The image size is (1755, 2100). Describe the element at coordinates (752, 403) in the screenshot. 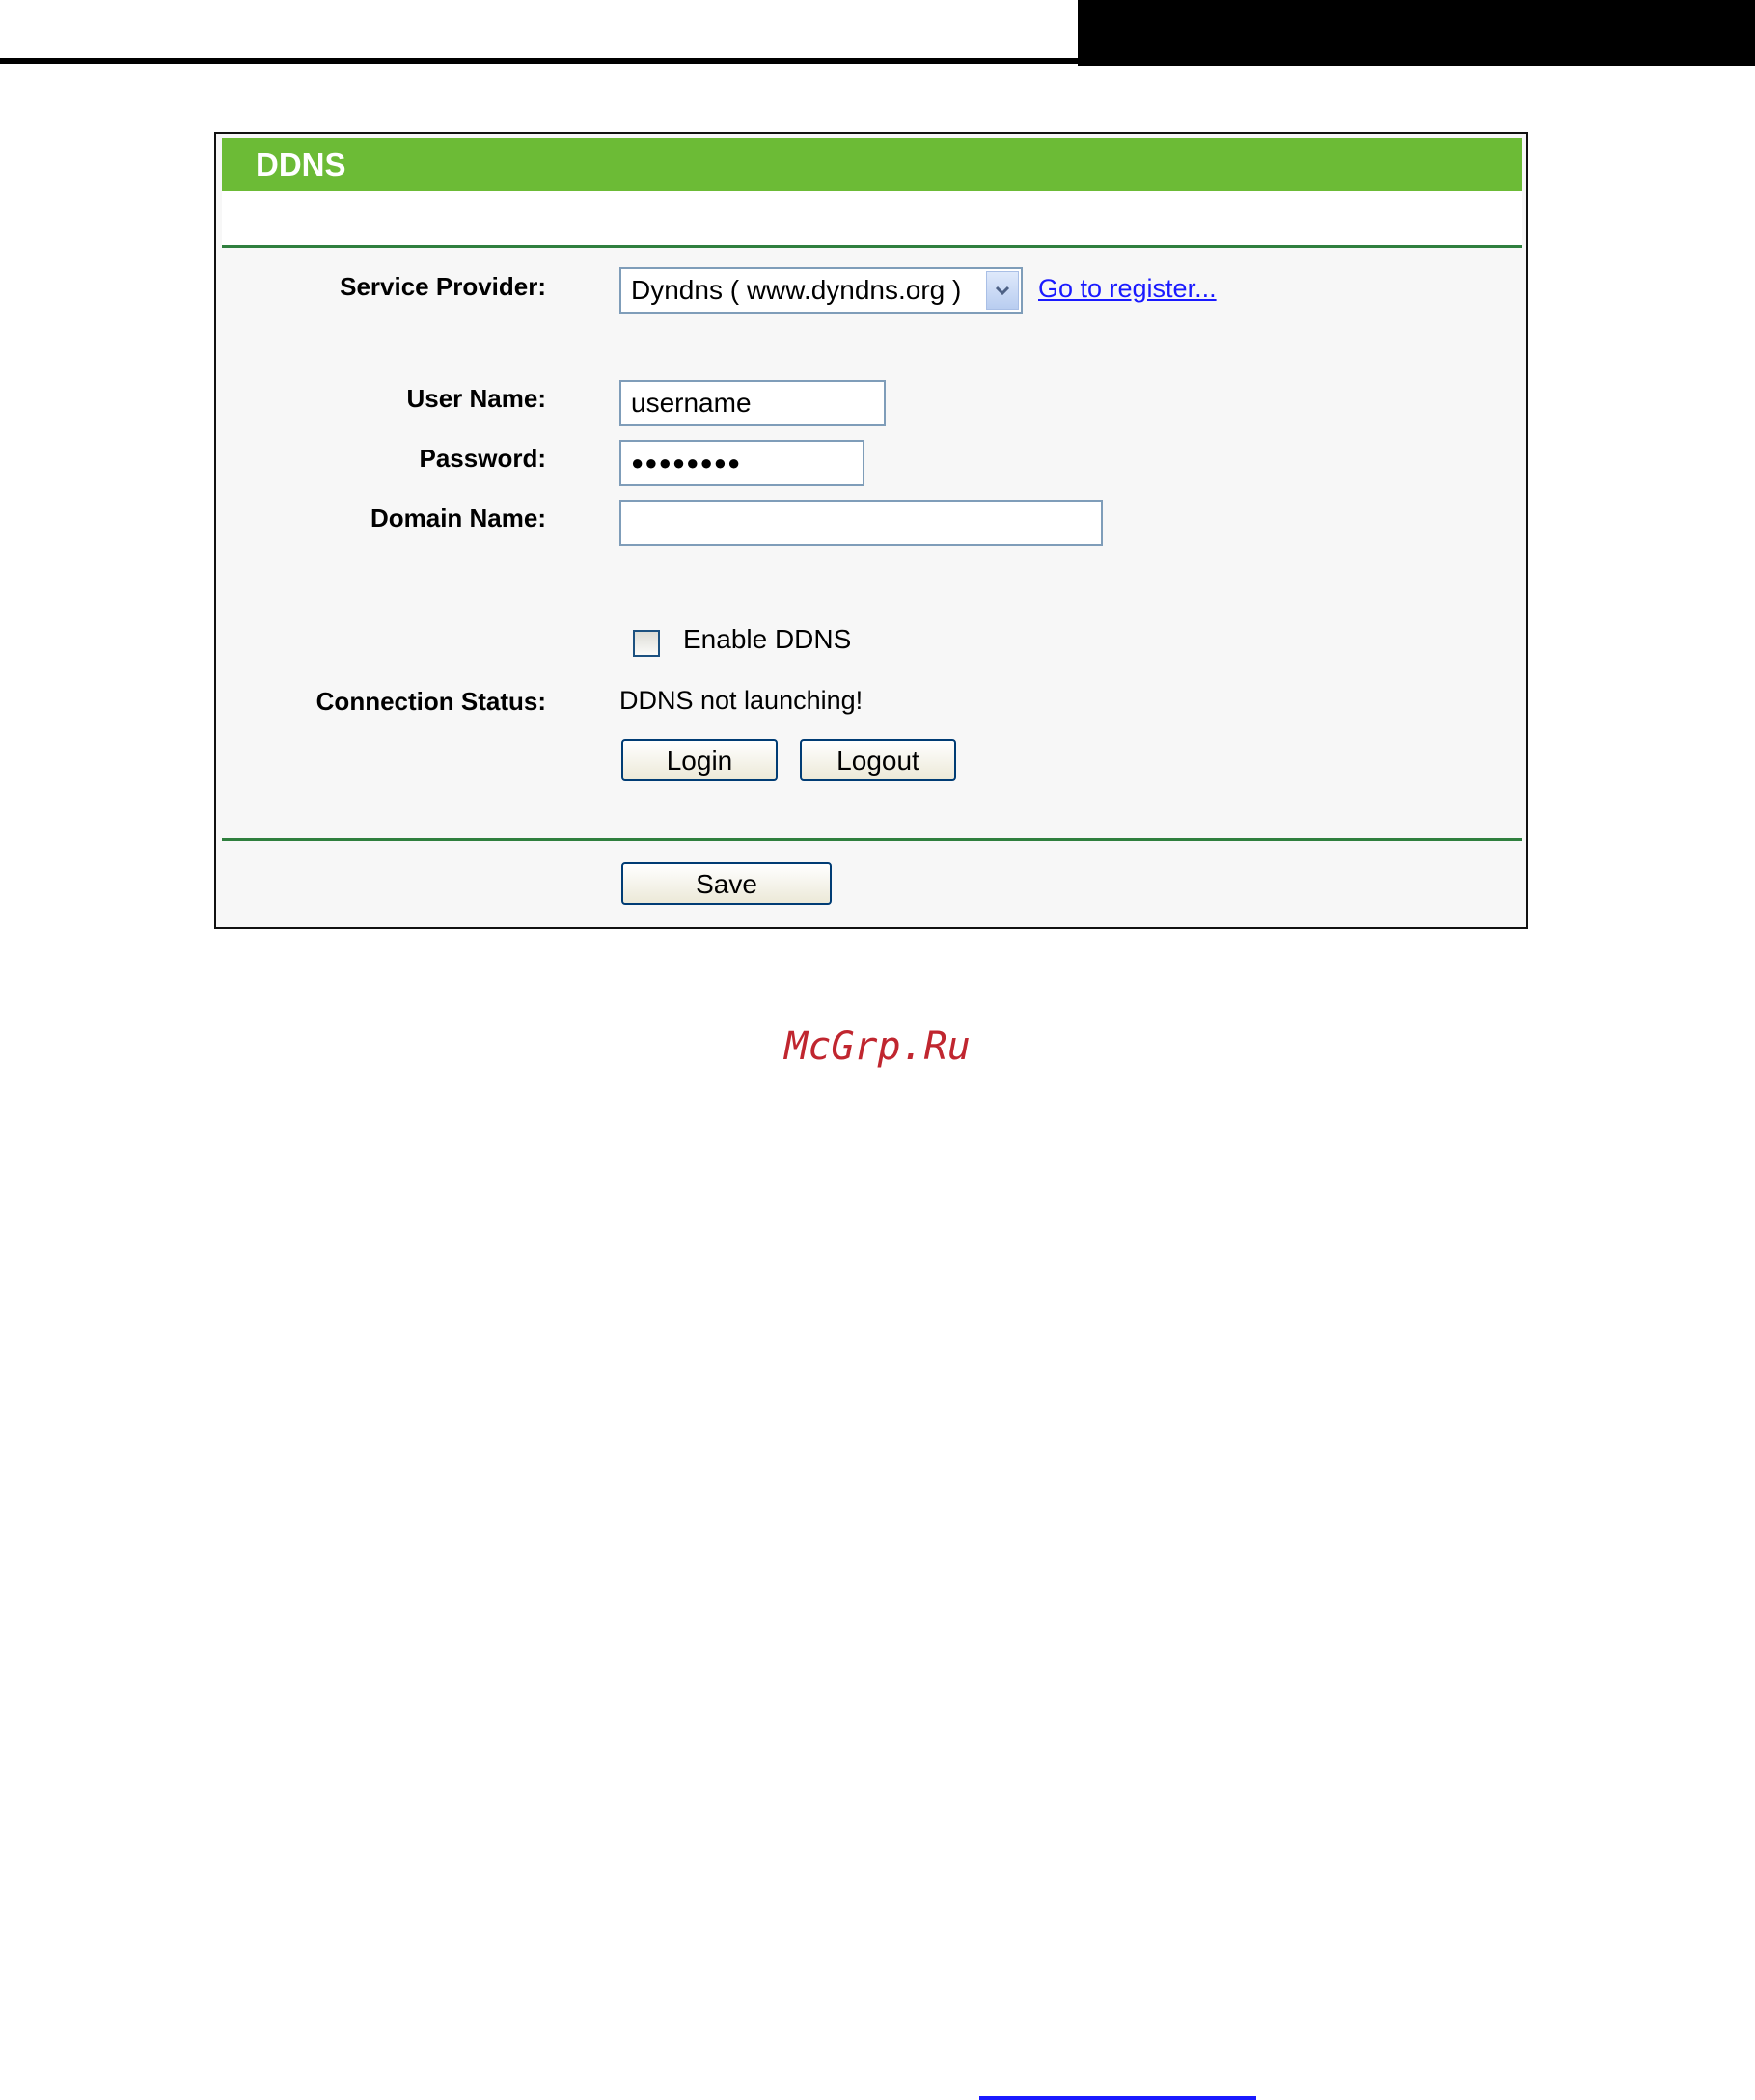

I see `user-name-input: username` at that location.